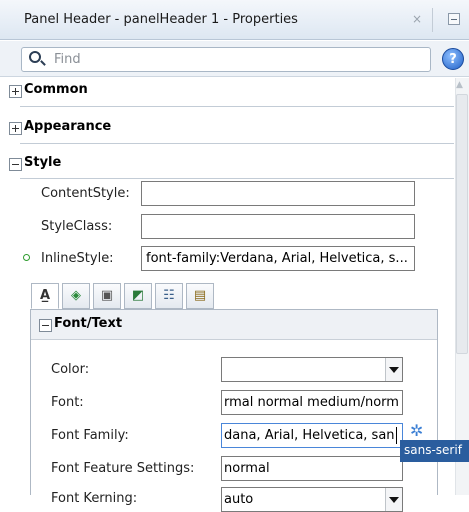 The image size is (469, 512). I want to click on section-appearance: Appearance, so click(60, 127).